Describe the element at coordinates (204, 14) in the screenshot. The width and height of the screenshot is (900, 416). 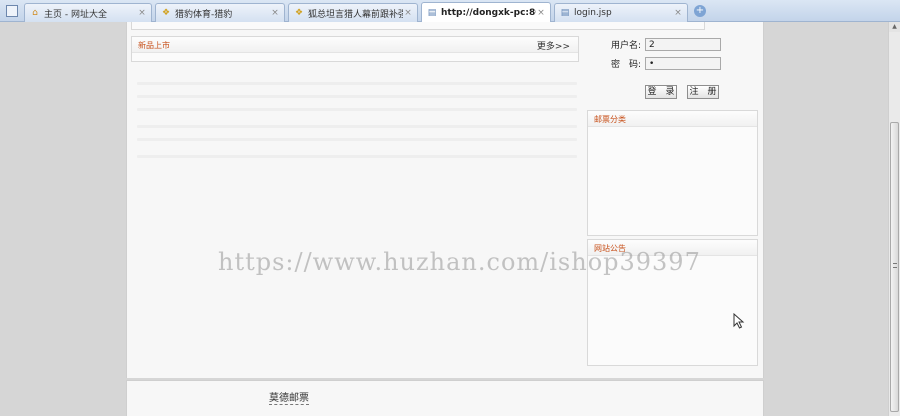
I see `tab-label: 猎豹体育-猎豹` at that location.